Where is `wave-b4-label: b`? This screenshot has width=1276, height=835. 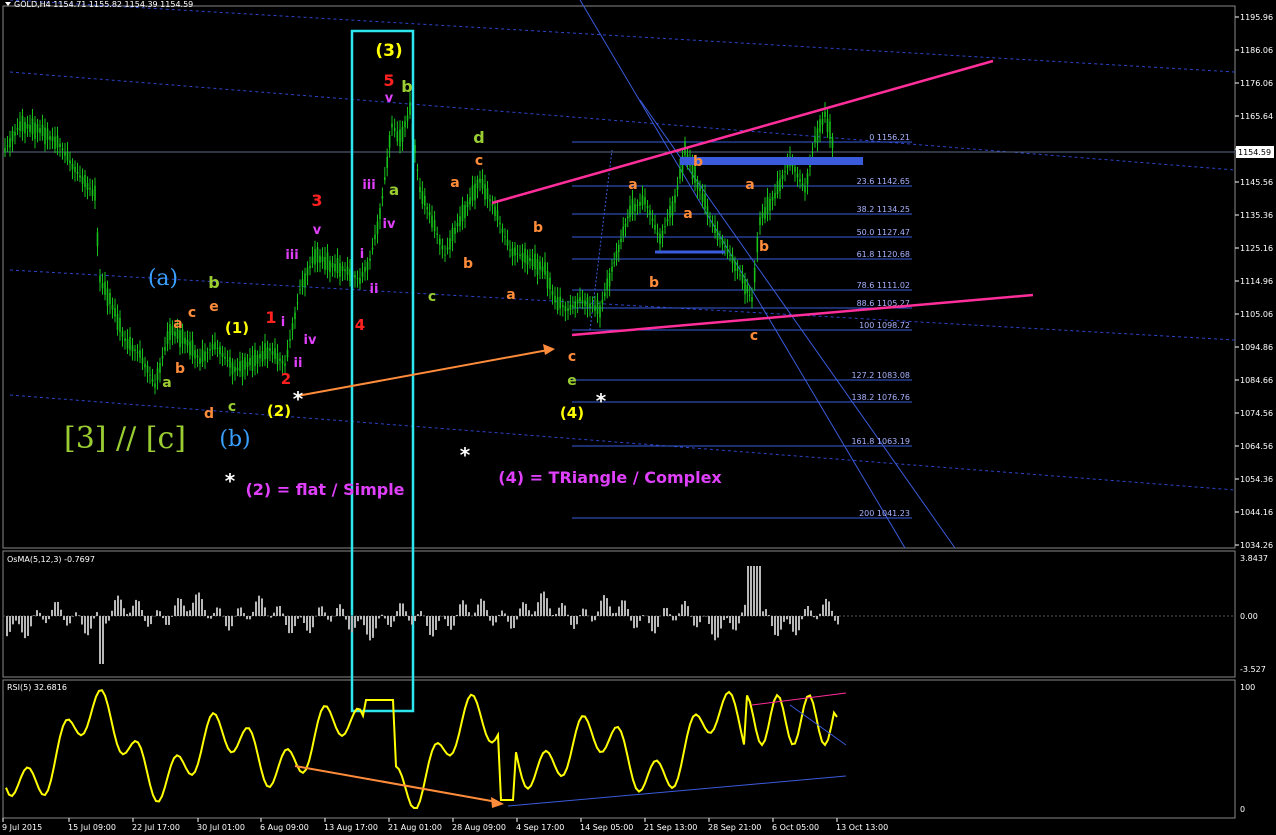 wave-b4-label: b is located at coordinates (538, 228).